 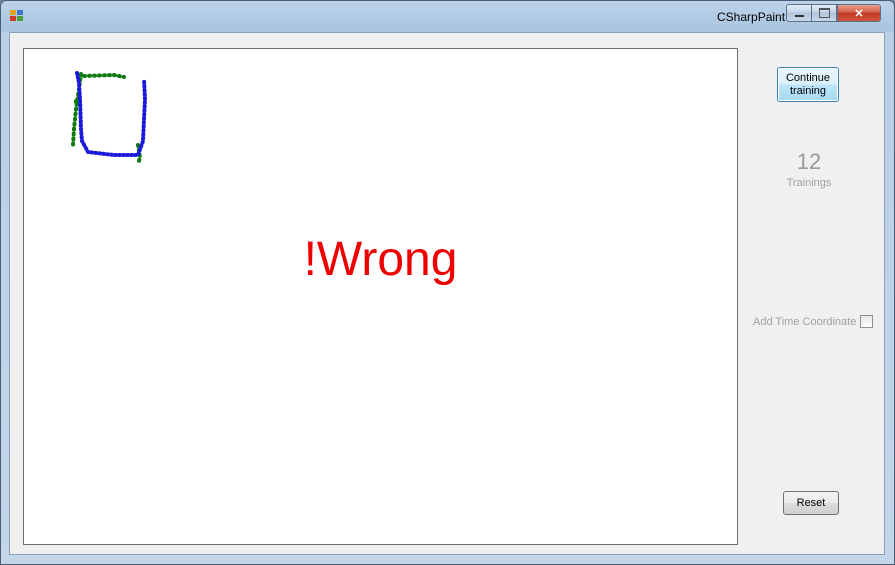 I want to click on time-coordinate-checkbox, so click(x=866, y=321).